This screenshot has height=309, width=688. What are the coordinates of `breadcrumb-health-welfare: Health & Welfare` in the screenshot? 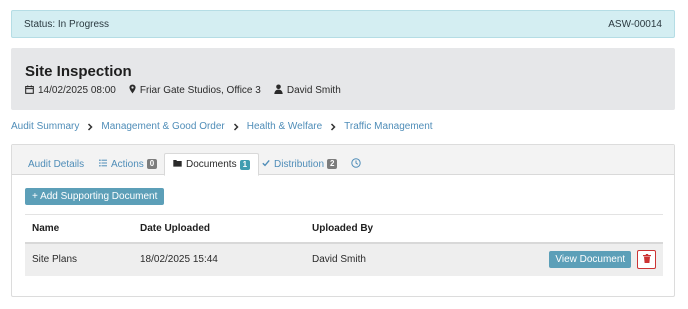 It's located at (284, 126).